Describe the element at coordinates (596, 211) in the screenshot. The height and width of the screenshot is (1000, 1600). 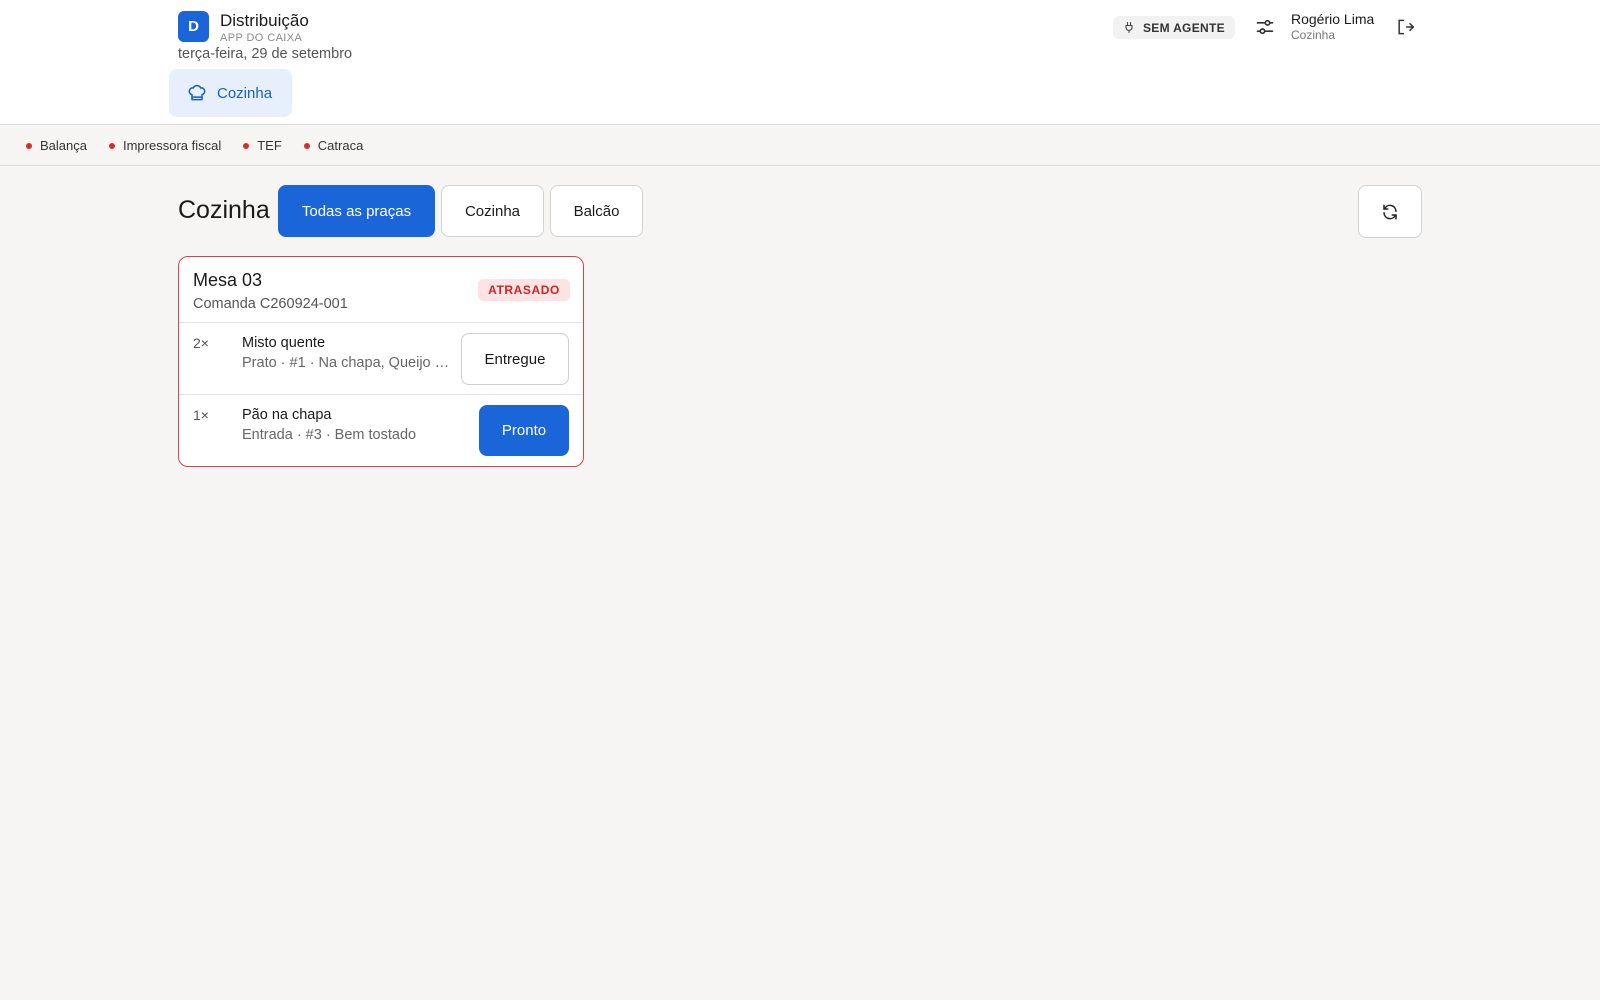
I see `filter-balcao-button: Balcão` at that location.